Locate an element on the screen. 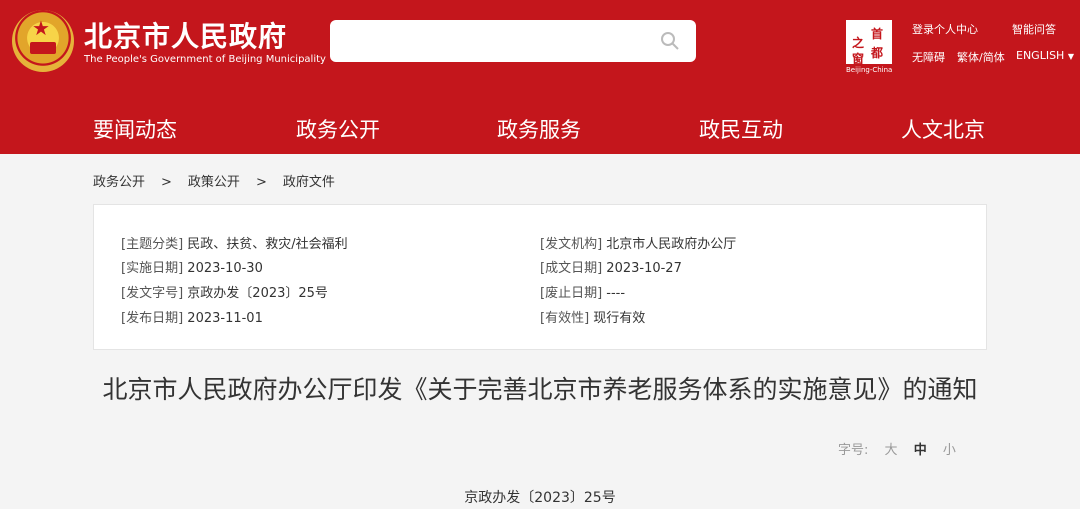 The image size is (1080, 509). meta-value: 2023-10-27 is located at coordinates (644, 268).